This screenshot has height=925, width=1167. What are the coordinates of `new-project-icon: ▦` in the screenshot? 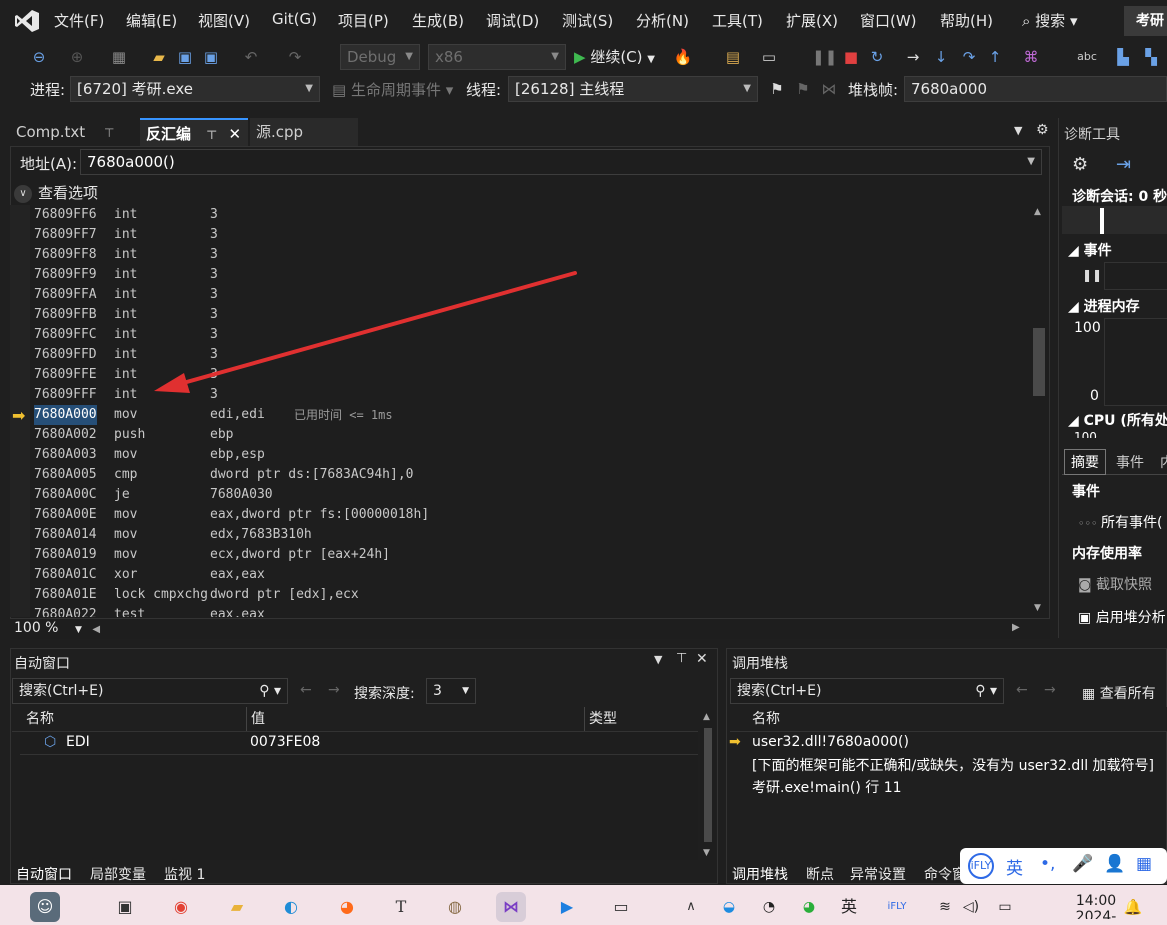 It's located at (119, 57).